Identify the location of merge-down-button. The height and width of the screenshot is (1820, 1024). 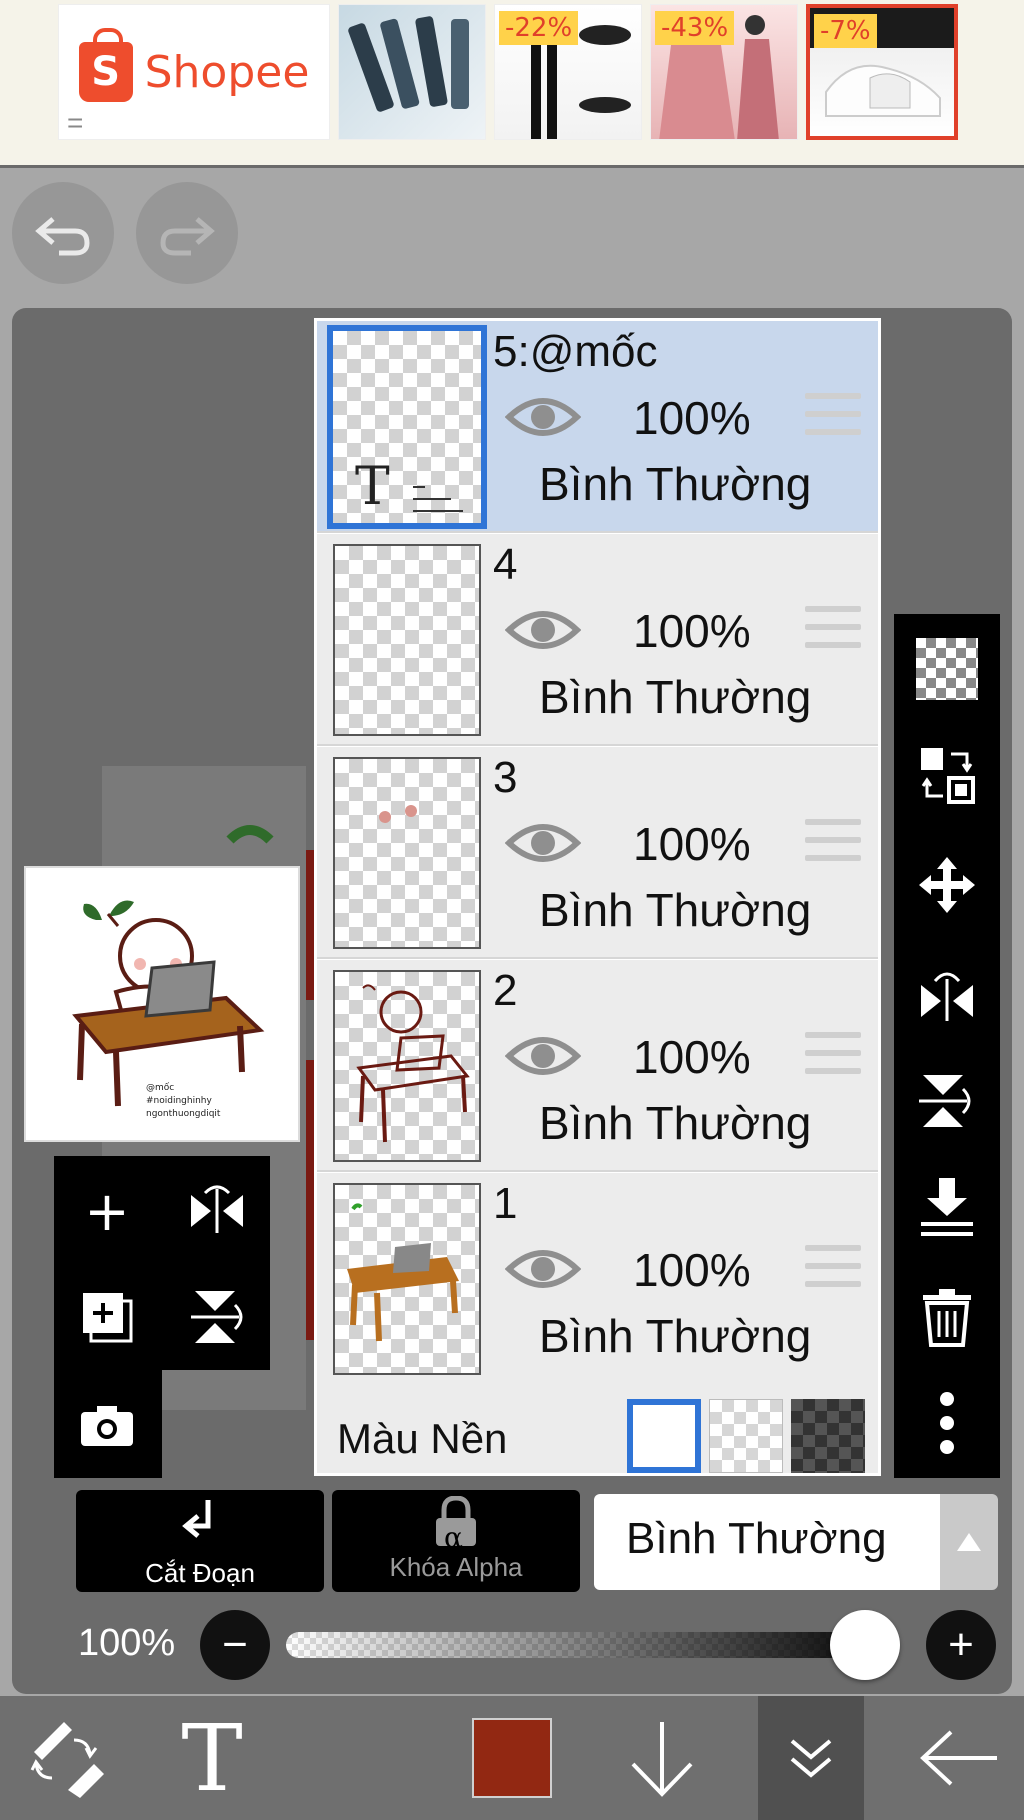
(947, 1207).